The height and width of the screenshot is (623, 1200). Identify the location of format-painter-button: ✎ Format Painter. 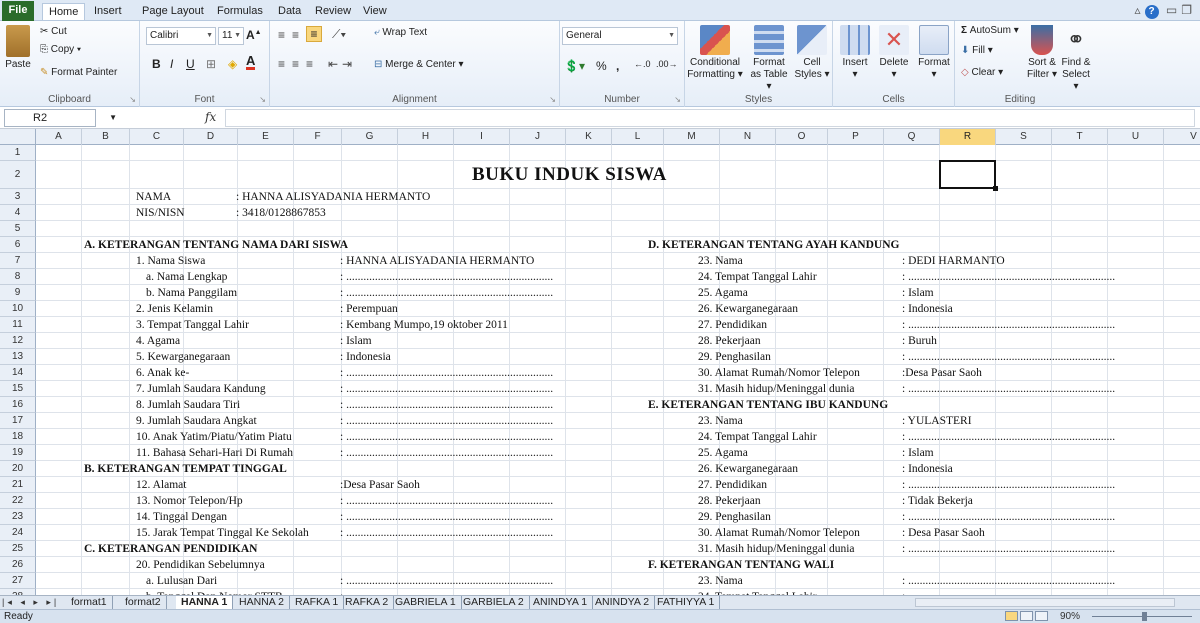
(78, 72).